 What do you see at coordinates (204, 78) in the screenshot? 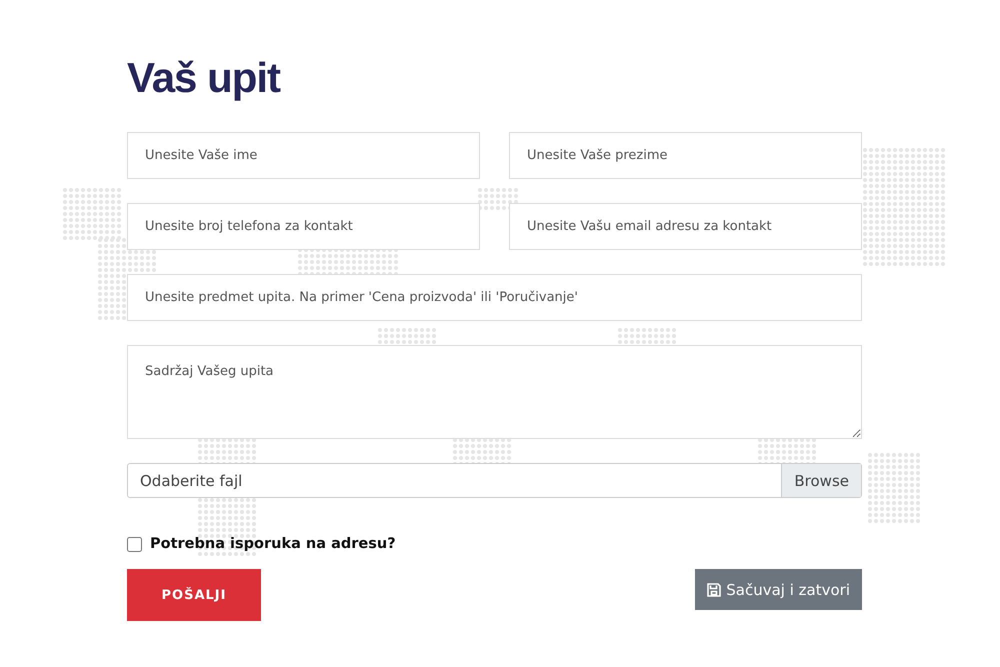
I see `form-title: Vaš upit` at bounding box center [204, 78].